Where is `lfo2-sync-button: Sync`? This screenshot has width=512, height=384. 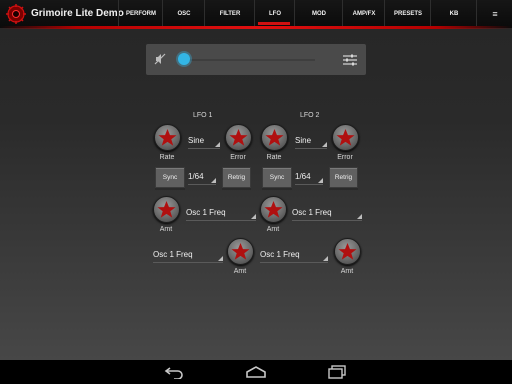
lfo2-sync-button: Sync is located at coordinates (277, 177).